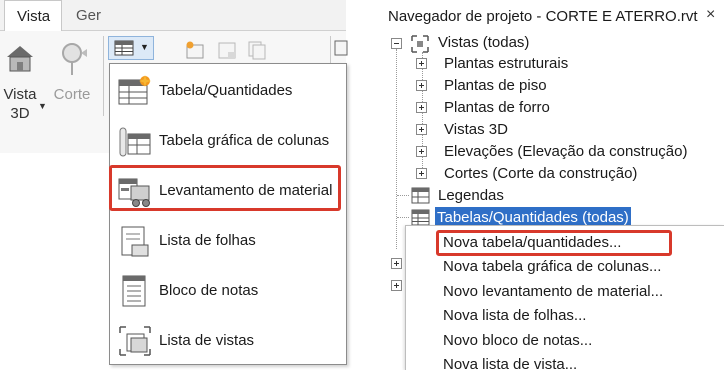 This screenshot has height=370, width=724. Describe the element at coordinates (209, 290) in the screenshot. I see `menu-item-label: Bloco de notas` at that location.